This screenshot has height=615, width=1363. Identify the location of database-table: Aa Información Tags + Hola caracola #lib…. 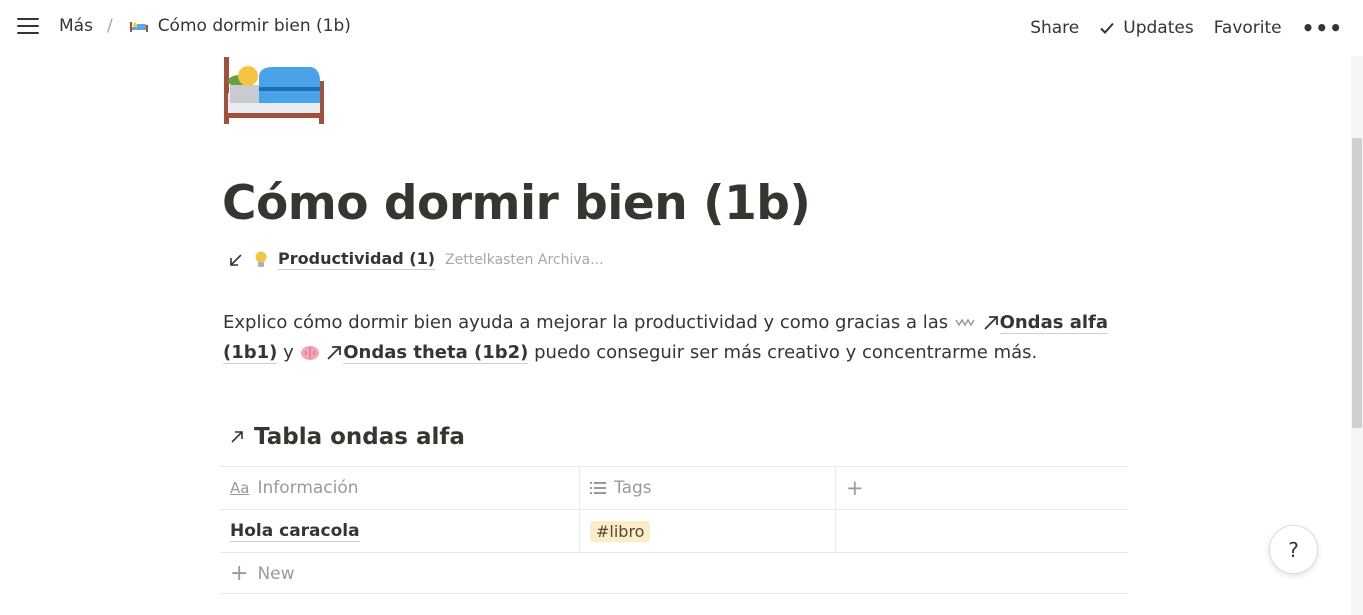
(674, 530).